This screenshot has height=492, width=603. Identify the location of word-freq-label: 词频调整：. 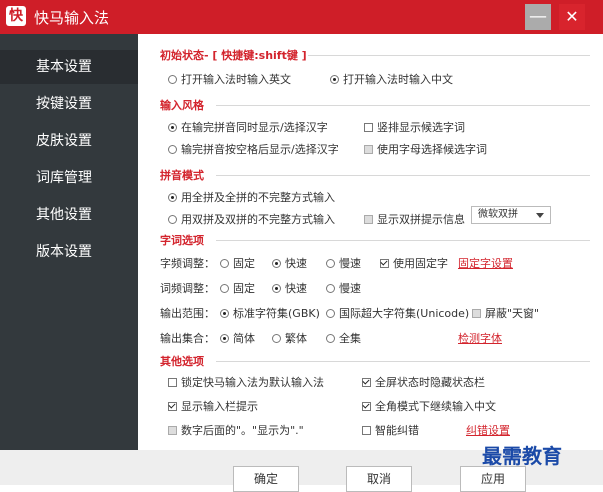
(187, 288).